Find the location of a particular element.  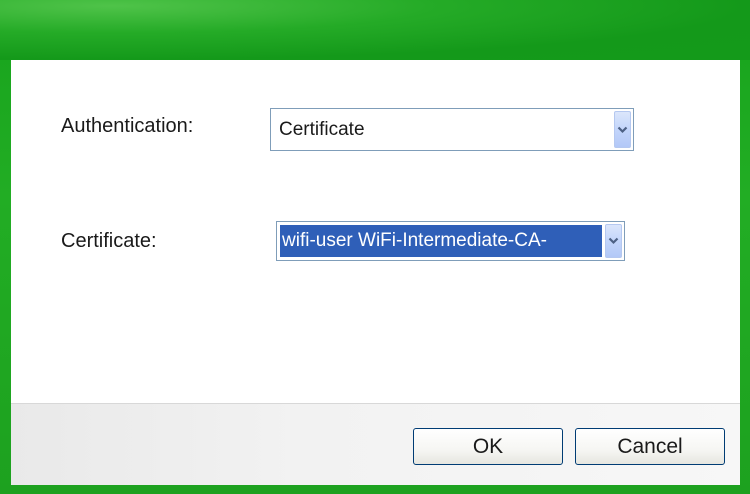

authentication-dropdown-button is located at coordinates (622, 129).